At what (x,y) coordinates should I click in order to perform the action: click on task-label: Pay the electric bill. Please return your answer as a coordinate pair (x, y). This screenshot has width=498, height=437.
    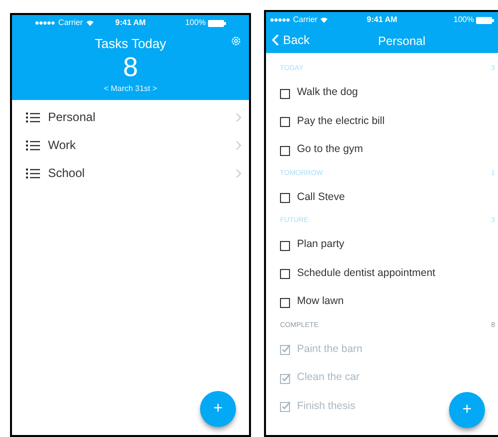
    Looking at the image, I should click on (341, 121).